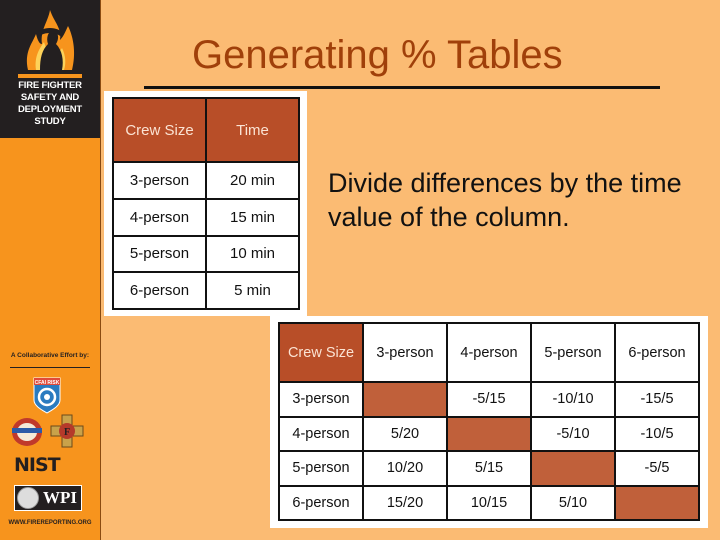 The image size is (720, 540). Describe the element at coordinates (159, 290) in the screenshot. I see `crew-size-cell: 6-person` at that location.